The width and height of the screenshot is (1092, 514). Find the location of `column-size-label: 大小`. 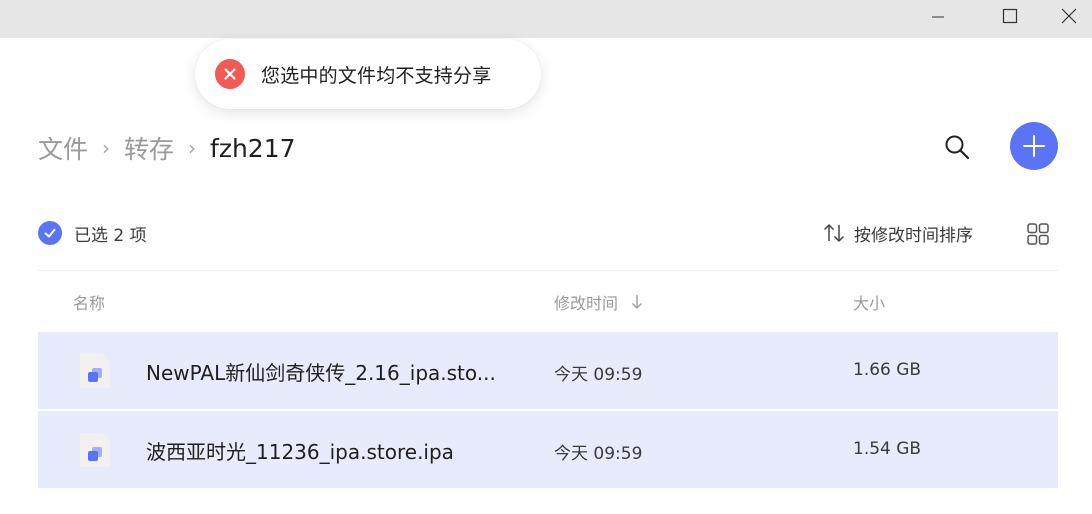

column-size-label: 大小 is located at coordinates (869, 303).